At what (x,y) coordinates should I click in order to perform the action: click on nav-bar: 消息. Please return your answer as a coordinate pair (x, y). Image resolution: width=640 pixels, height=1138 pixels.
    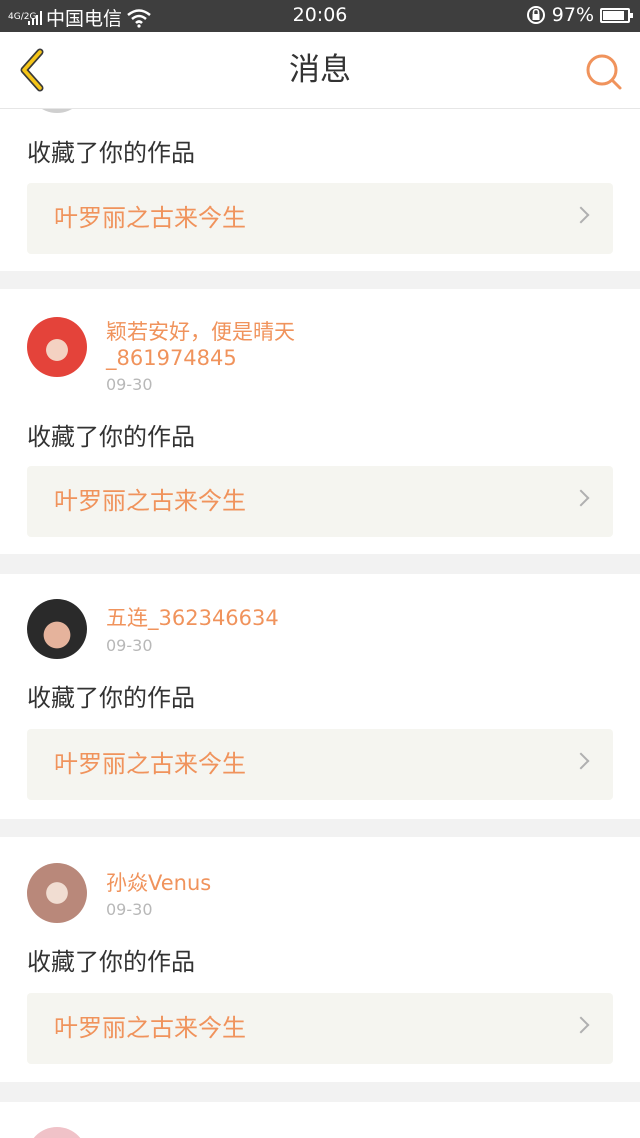
    Looking at the image, I should click on (320, 70).